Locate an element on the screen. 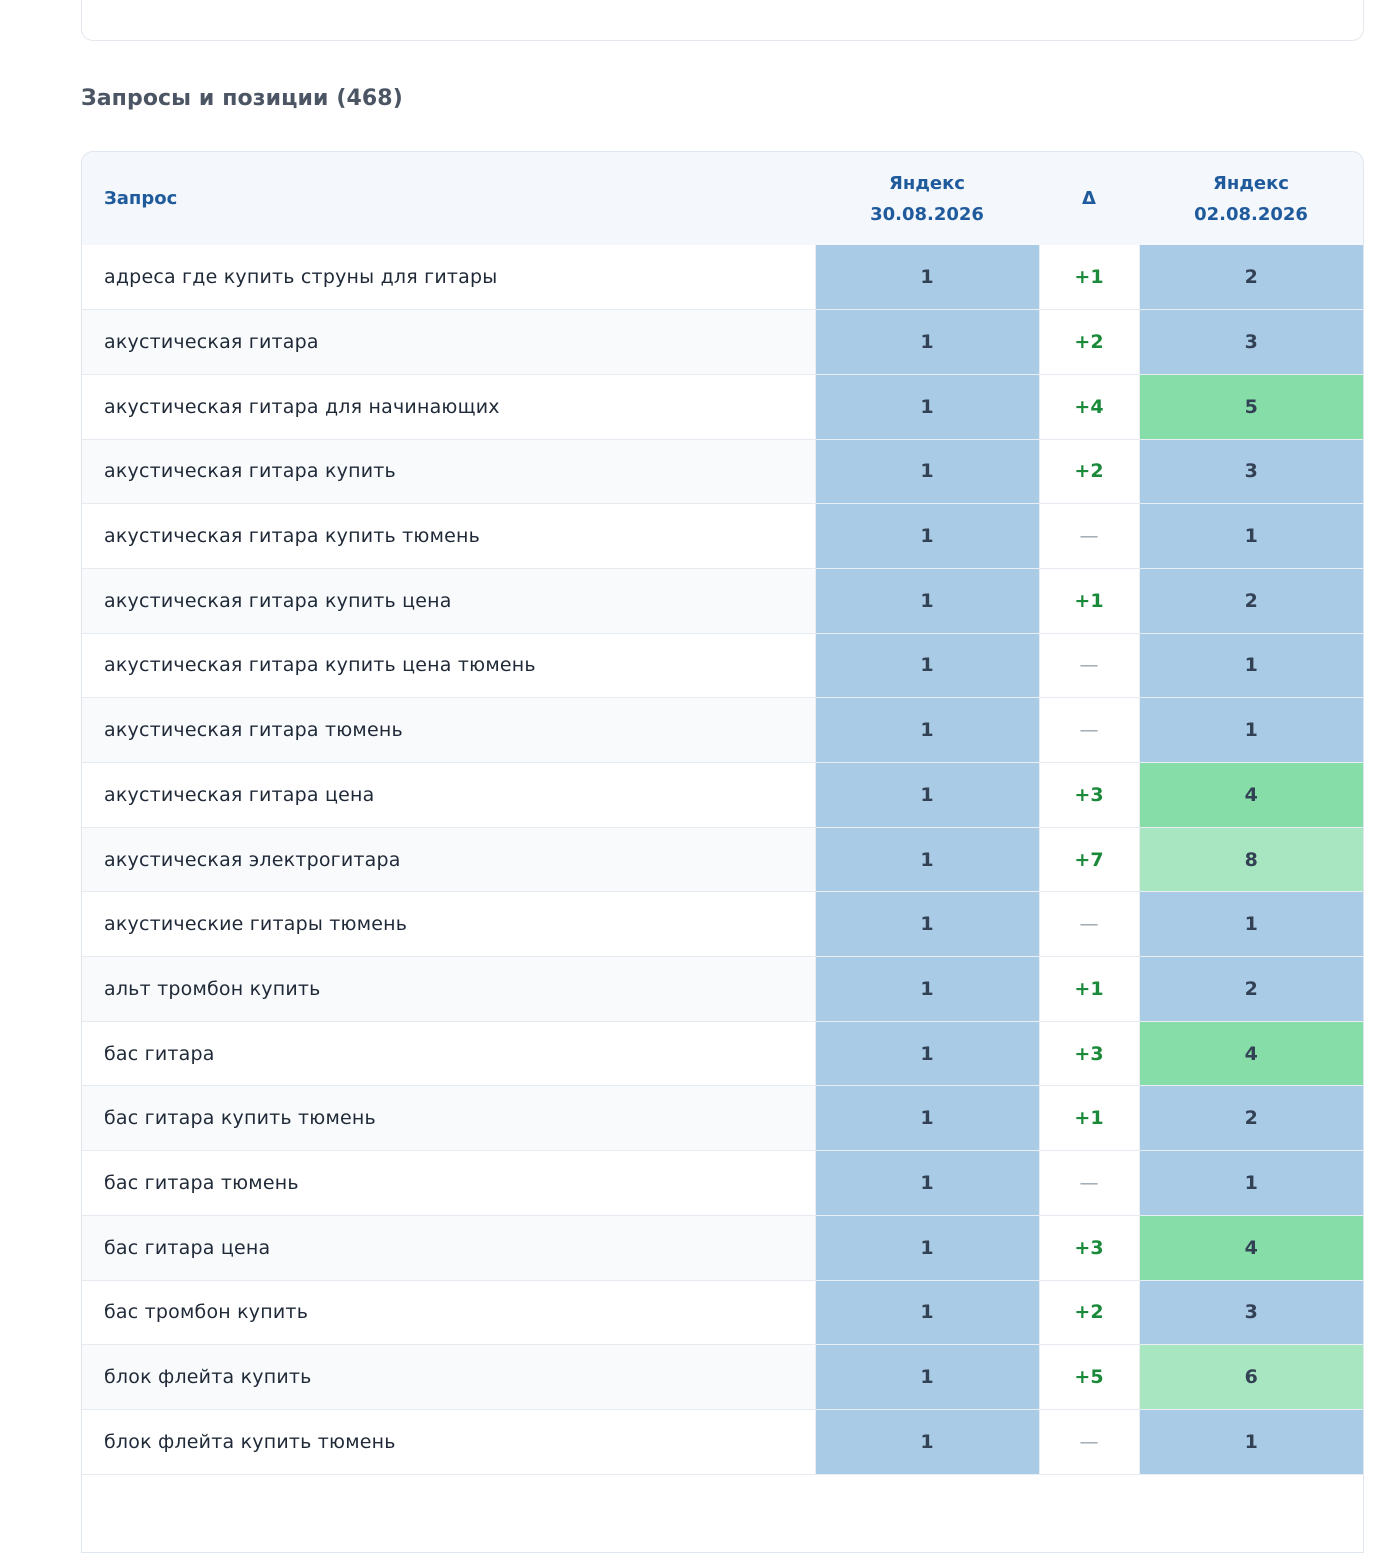  table-row: бас гитара цена 1 +3 4 is located at coordinates (722, 1248).